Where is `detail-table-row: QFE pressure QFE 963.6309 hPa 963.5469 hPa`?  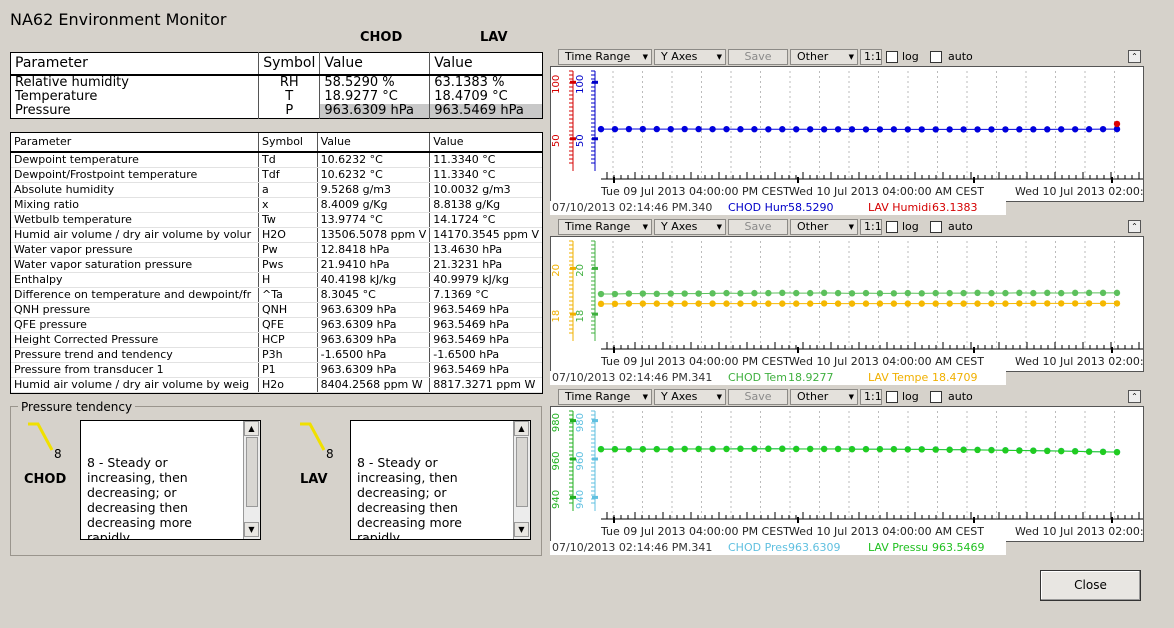 detail-table-row: QFE pressure QFE 963.6309 hPa 963.5469 hPa is located at coordinates (276, 325).